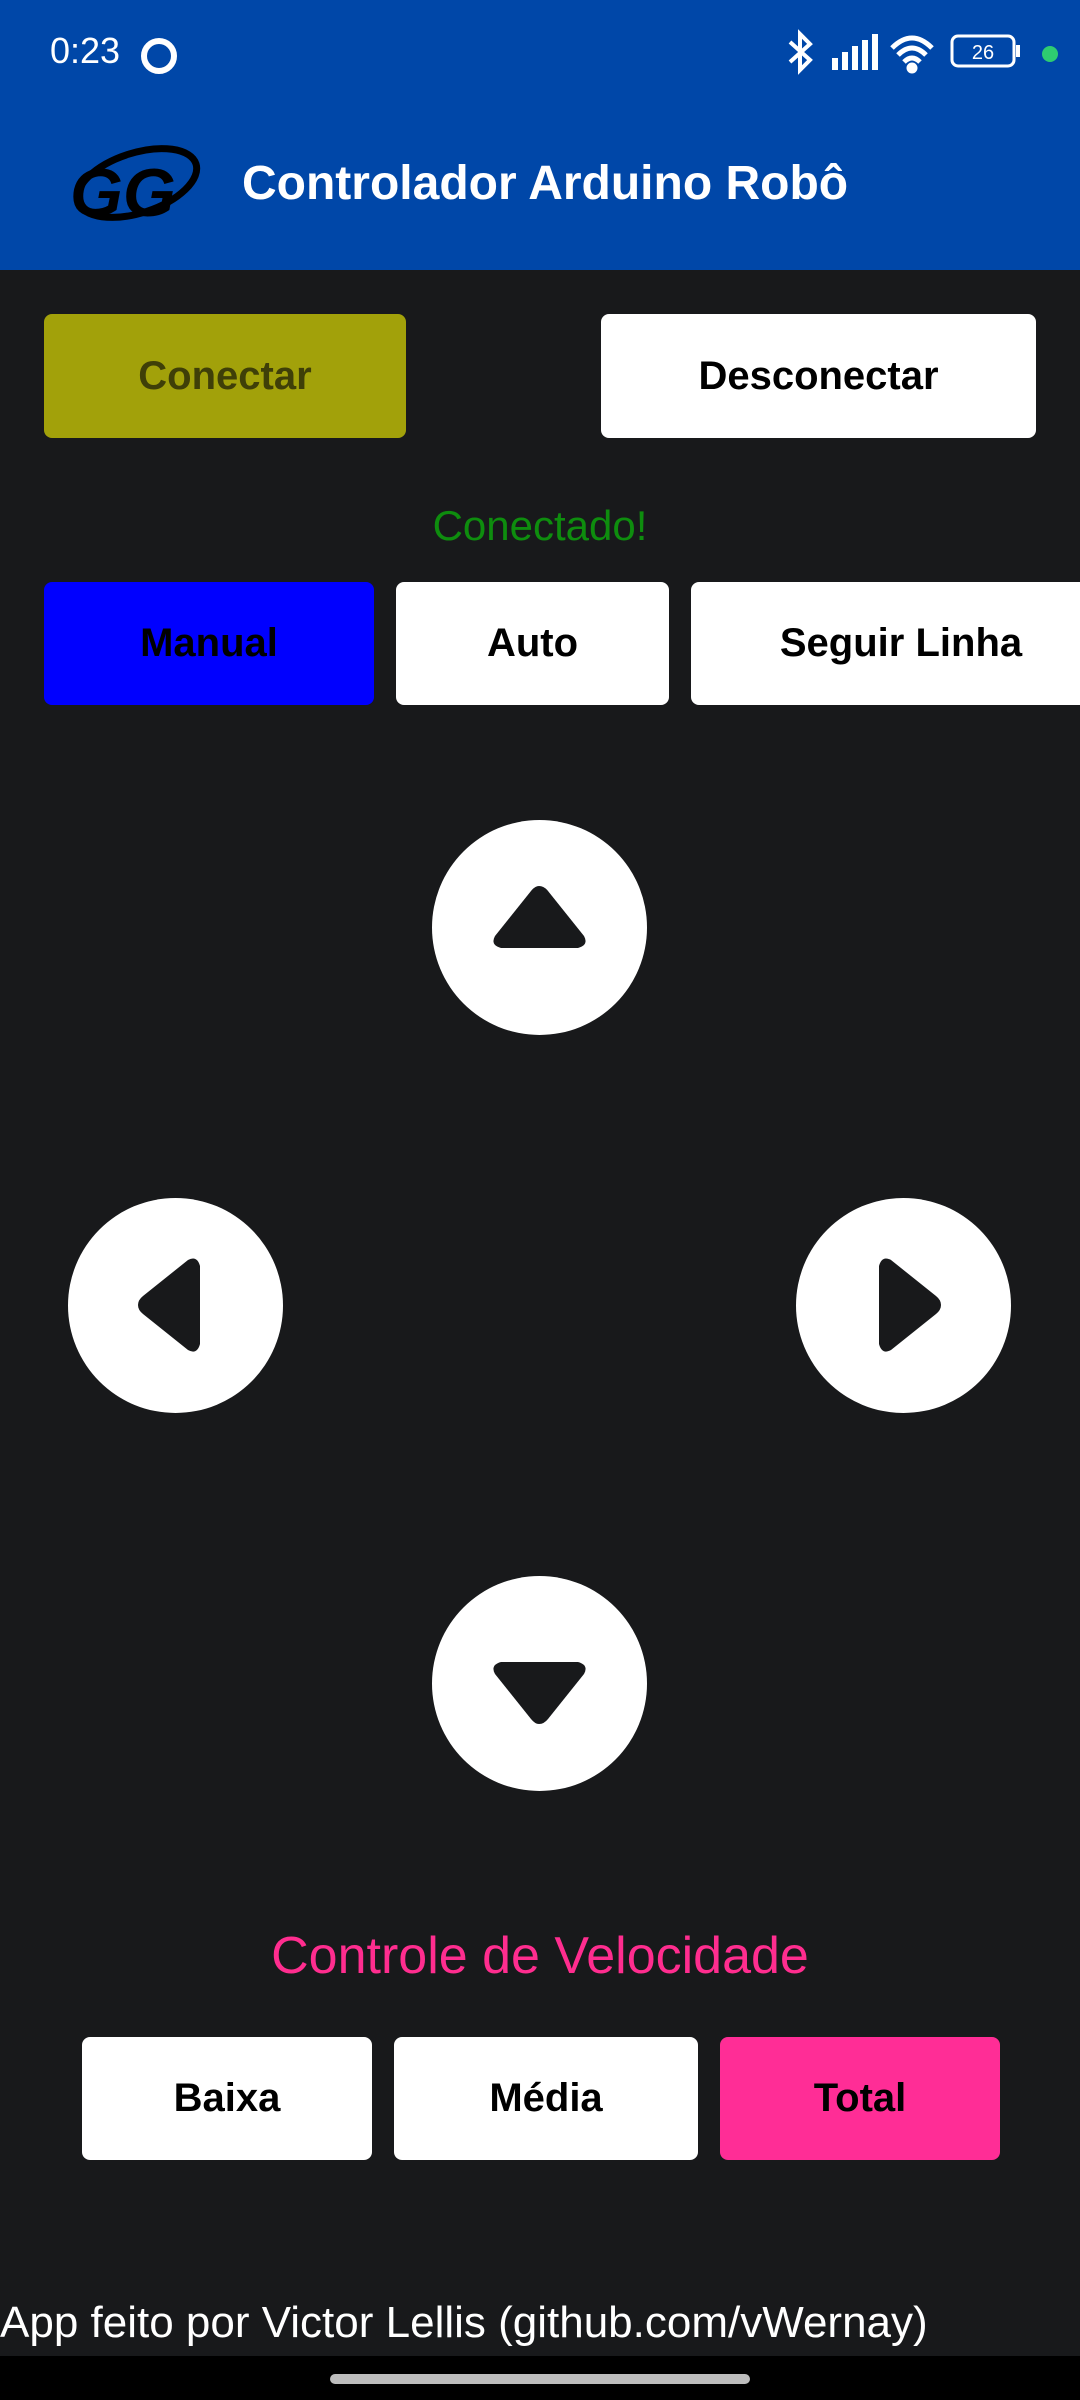 The height and width of the screenshot is (2400, 1080). I want to click on bluetooth-icon, so click(800, 52).